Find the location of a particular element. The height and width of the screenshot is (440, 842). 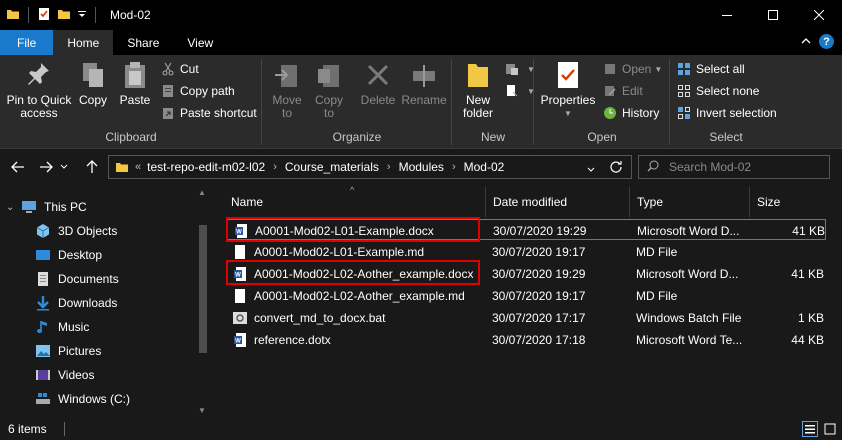

column-header-size: Size is located at coordinates (789, 202).